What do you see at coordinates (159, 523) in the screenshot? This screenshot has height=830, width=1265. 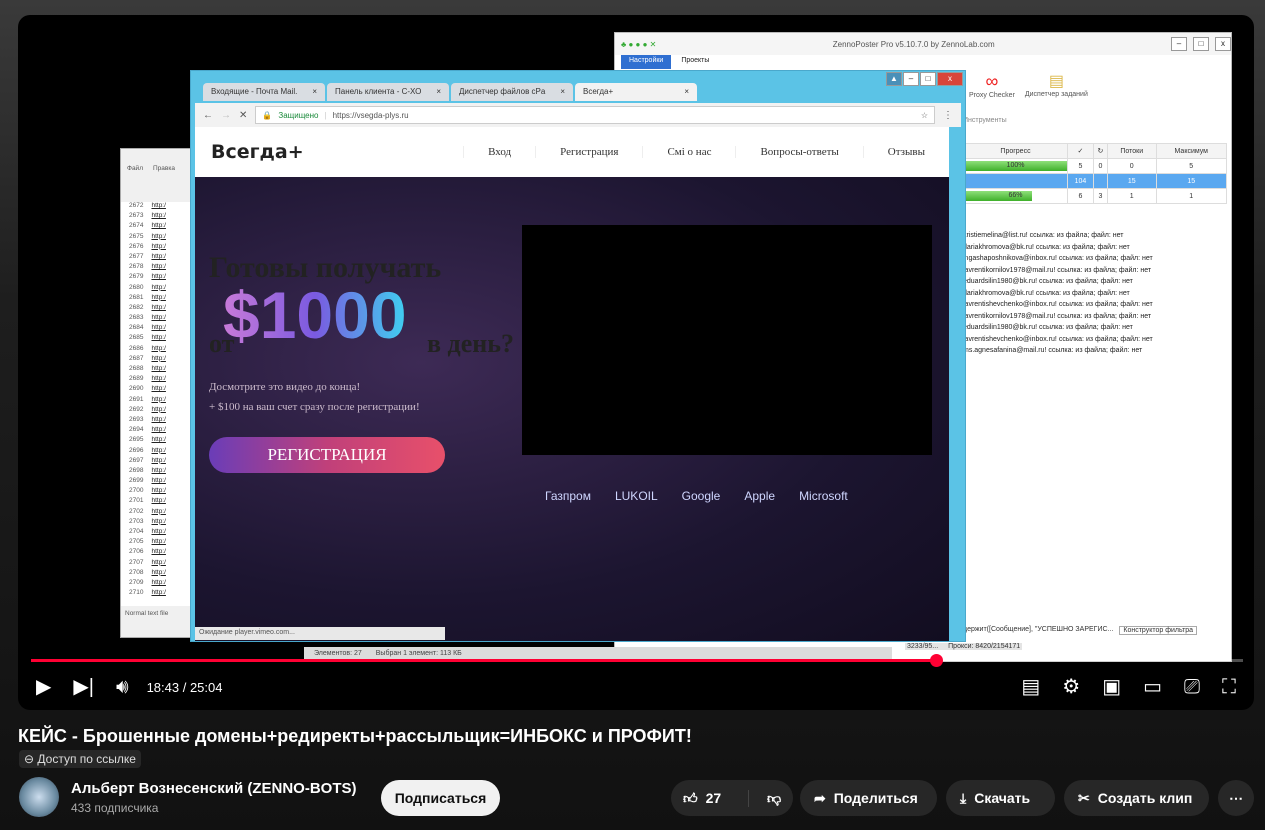 I see `notepad-line: 2703 http:/` at bounding box center [159, 523].